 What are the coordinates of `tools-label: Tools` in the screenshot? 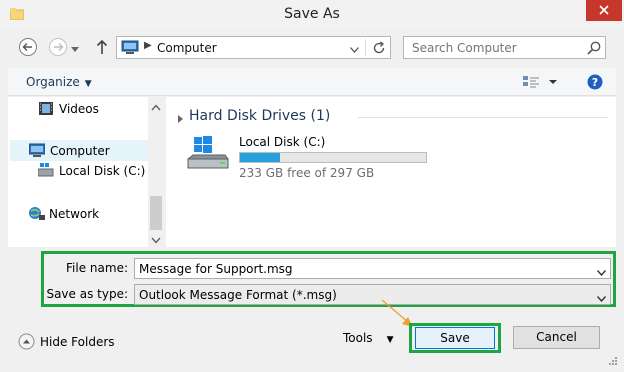 It's located at (358, 338).